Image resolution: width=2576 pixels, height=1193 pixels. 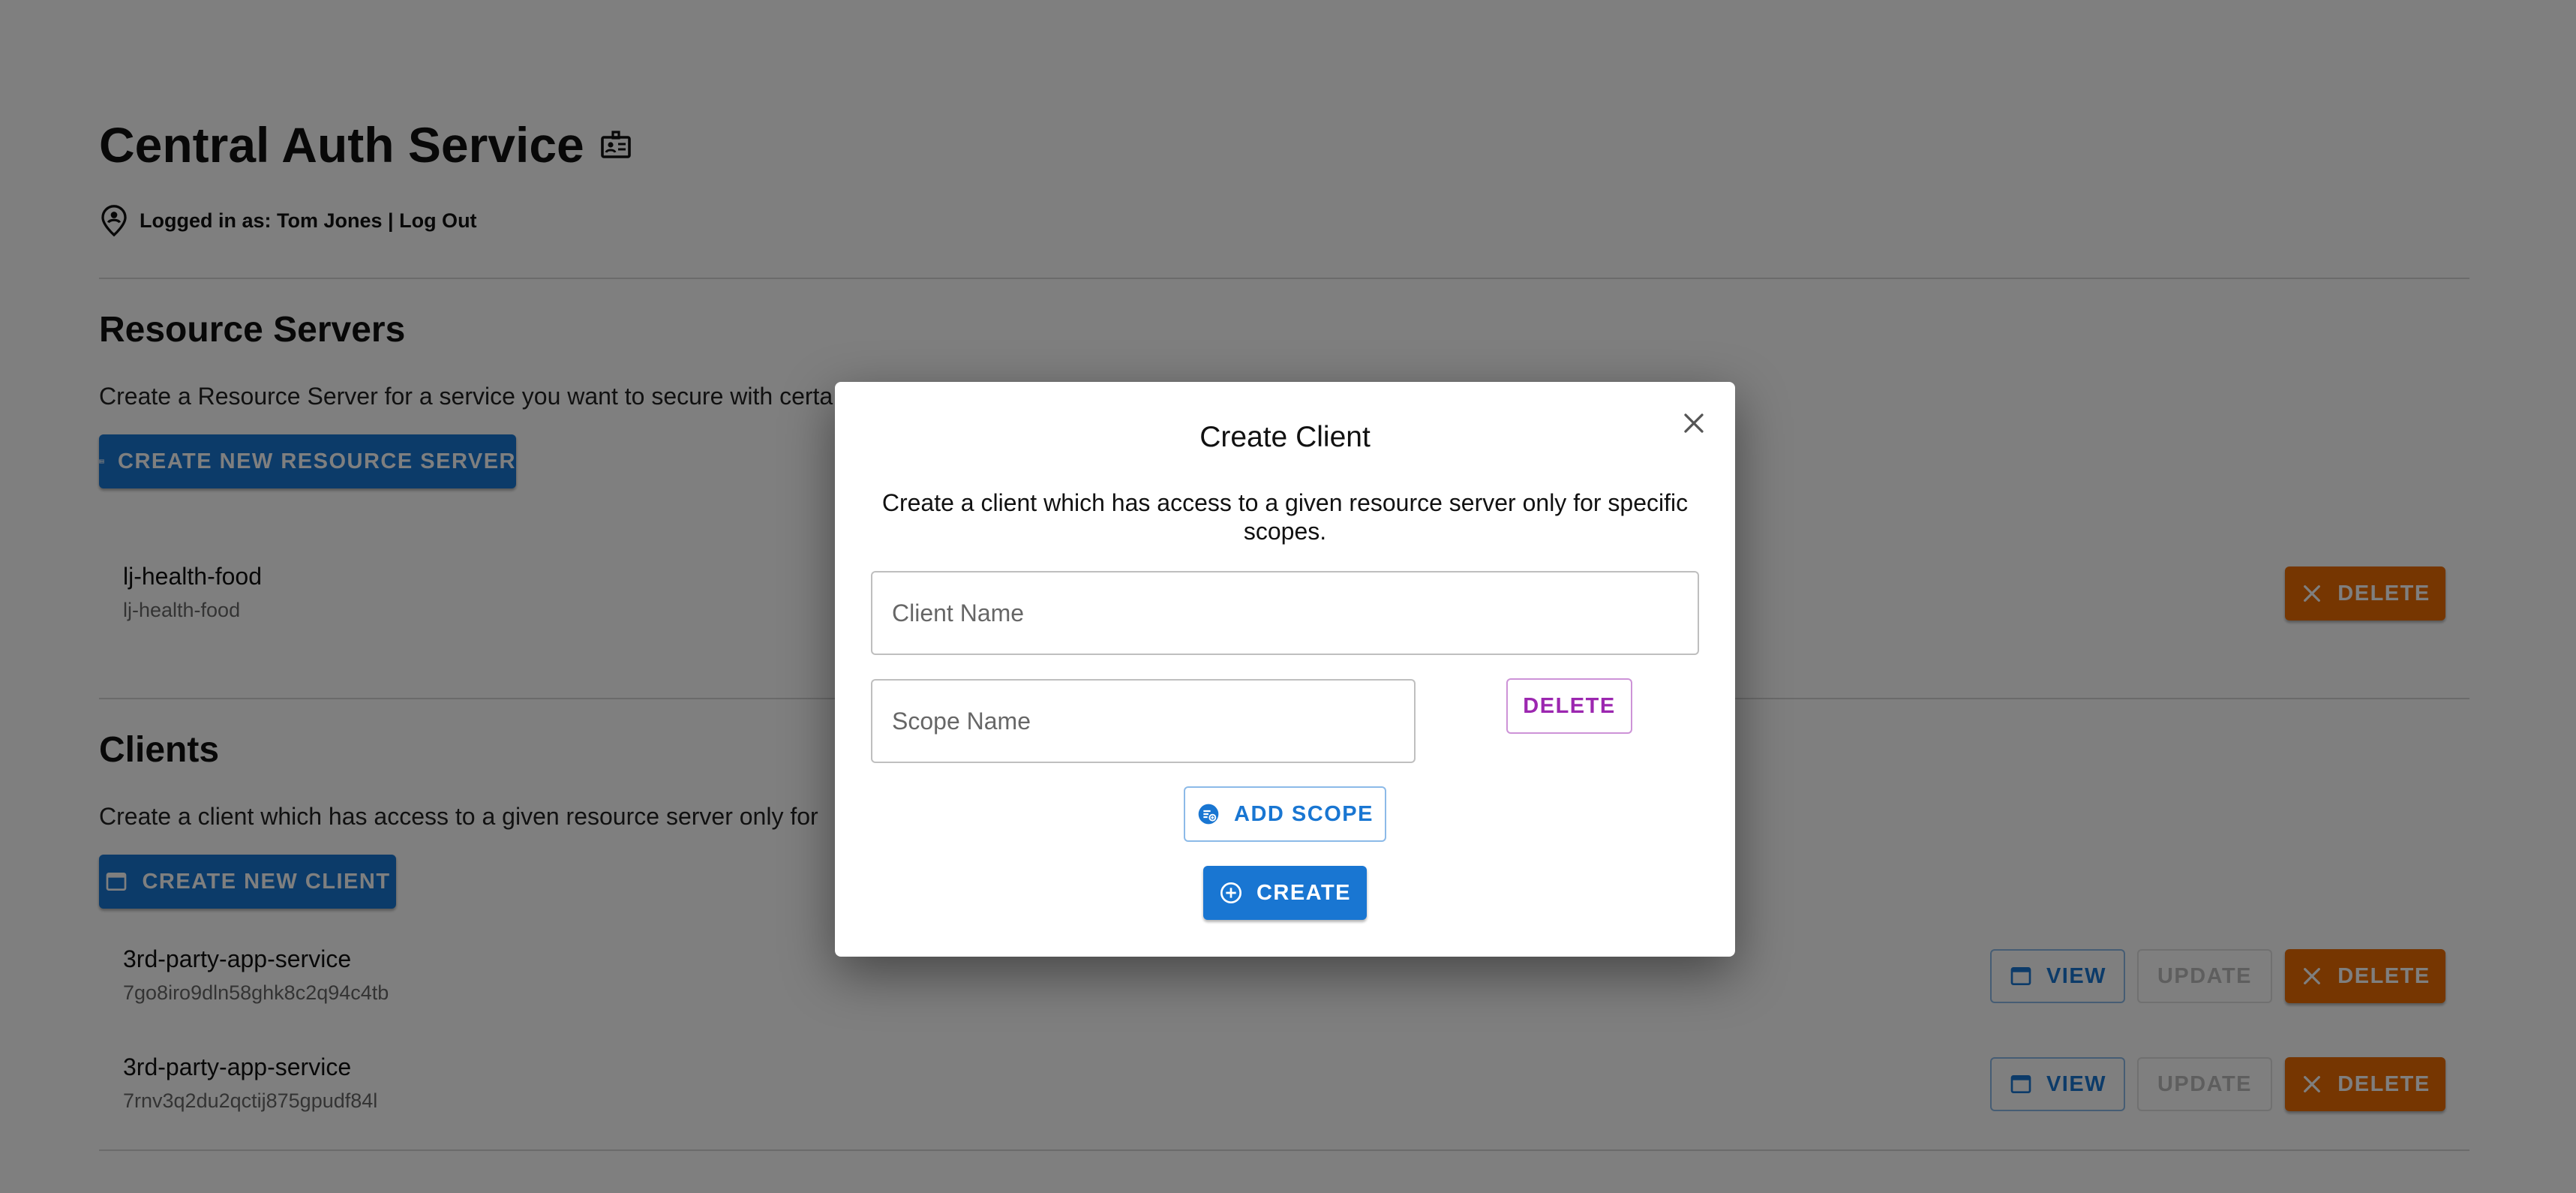 I want to click on delete-scope-label: DELETE, so click(x=1569, y=705).